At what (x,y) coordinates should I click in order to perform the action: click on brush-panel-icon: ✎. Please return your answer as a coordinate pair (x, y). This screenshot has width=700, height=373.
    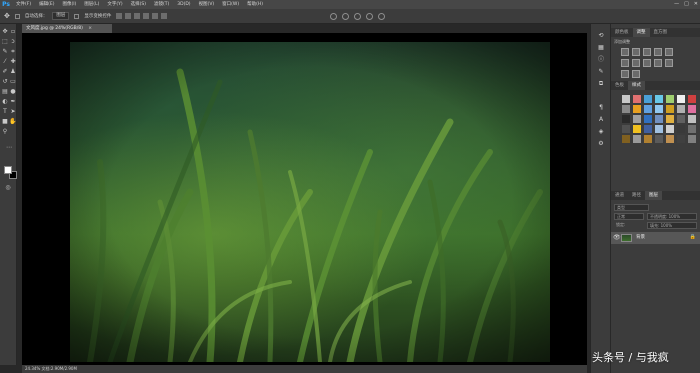
    Looking at the image, I should click on (601, 72).